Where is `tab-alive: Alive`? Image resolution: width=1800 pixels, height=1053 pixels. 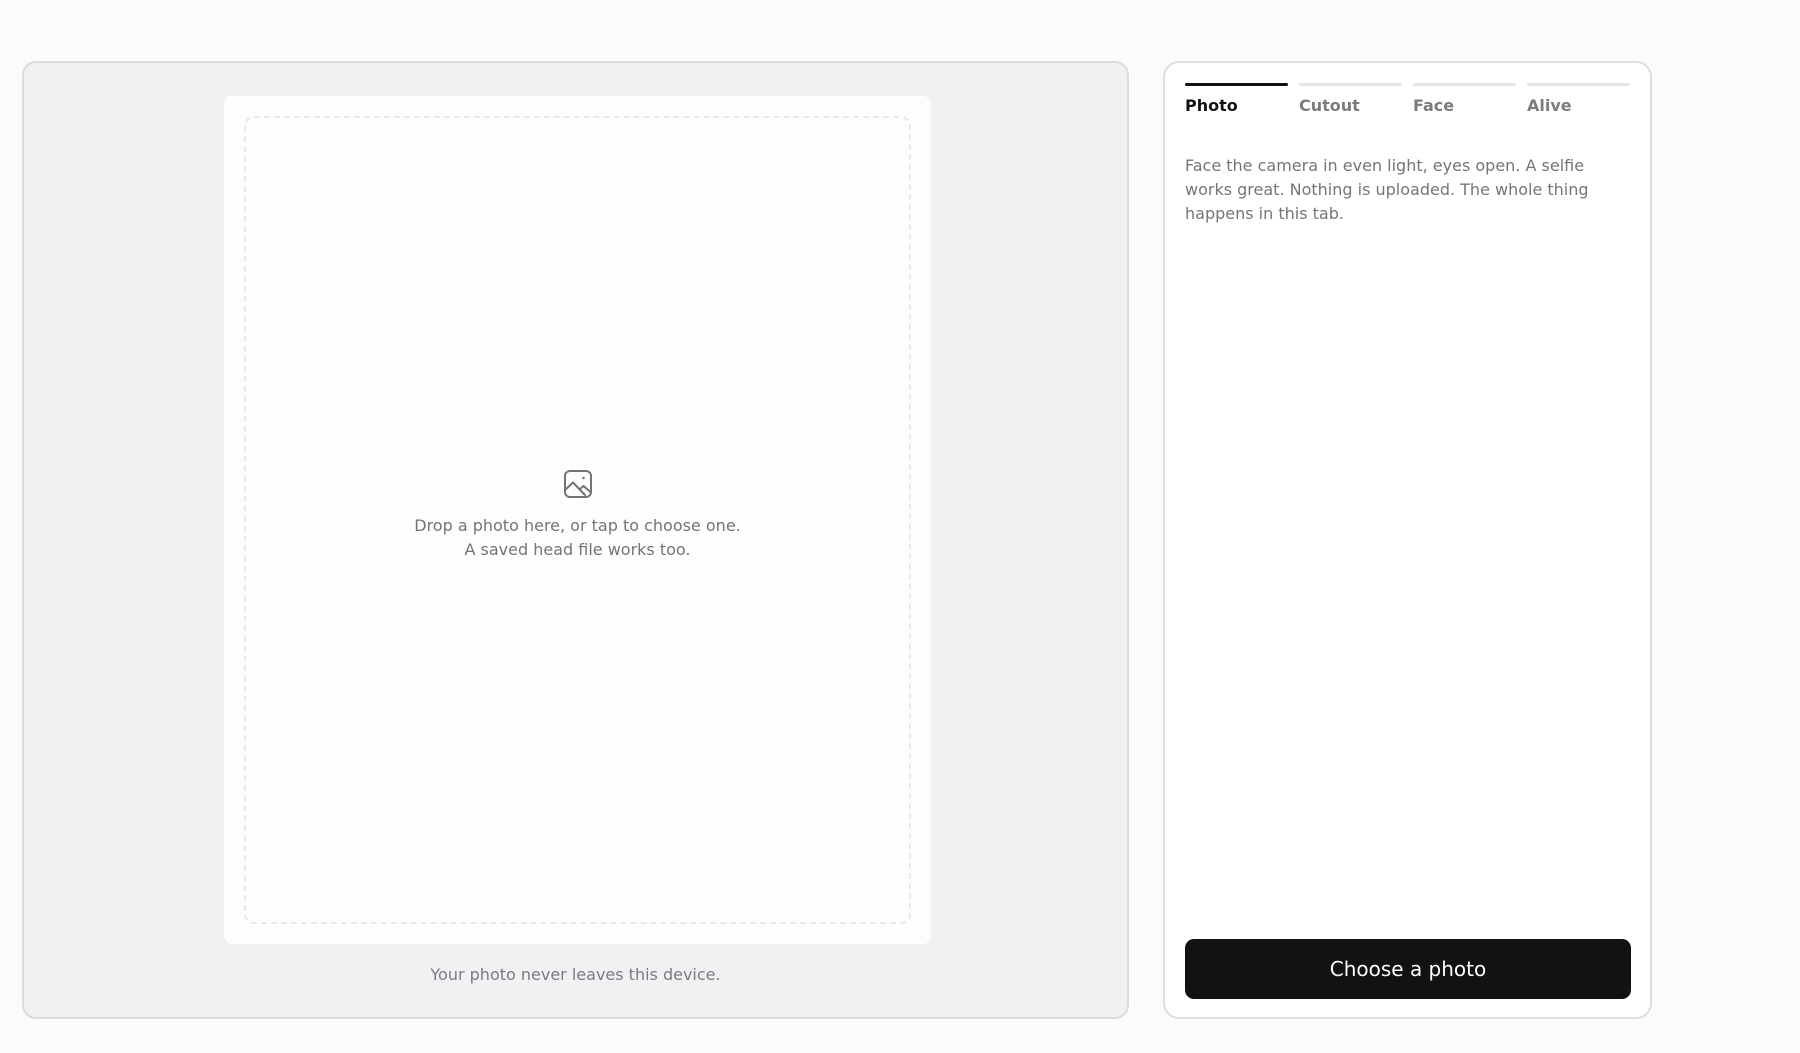
tab-alive: Alive is located at coordinates (1578, 101).